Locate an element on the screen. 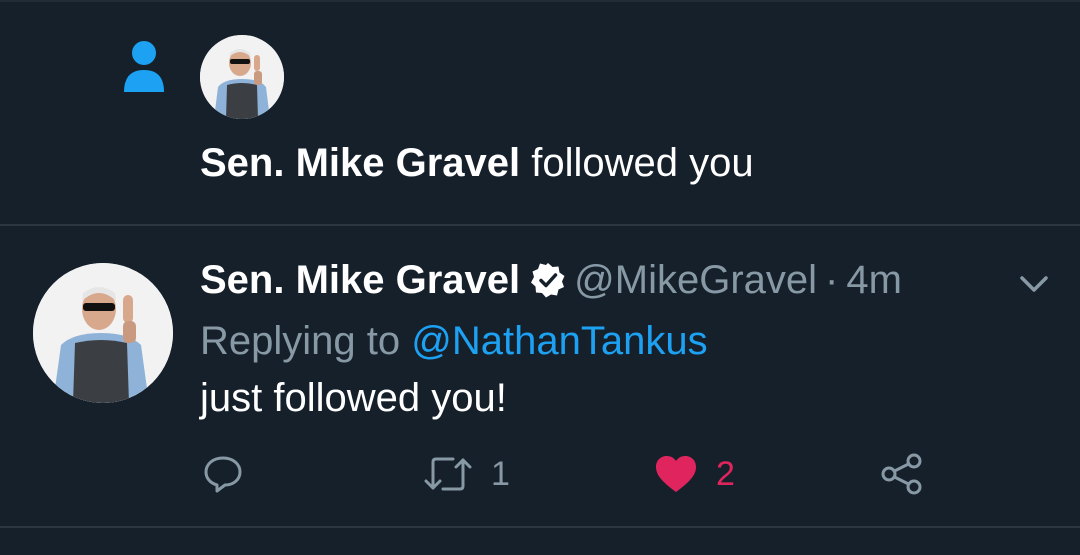 This screenshot has height=555, width=1080. tweet-header: Sen. Mike Gravel @MikeGravel · 4m is located at coordinates (551, 280).